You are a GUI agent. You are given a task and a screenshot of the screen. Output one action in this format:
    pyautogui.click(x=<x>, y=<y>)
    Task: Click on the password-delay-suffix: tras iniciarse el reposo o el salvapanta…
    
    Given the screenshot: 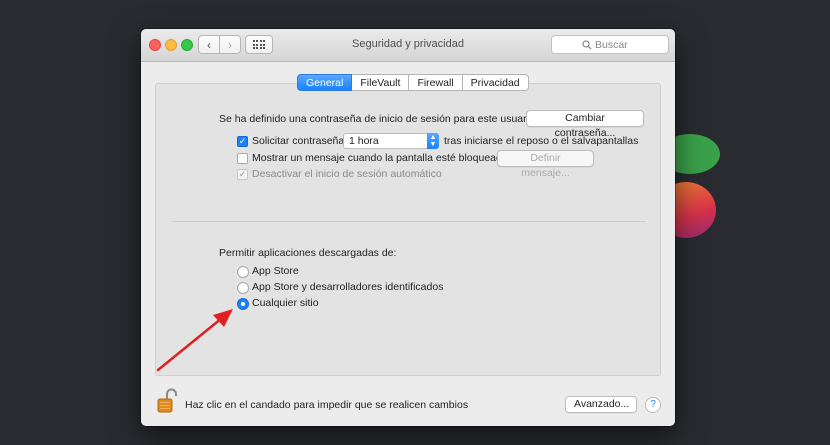 What is the action you would take?
    pyautogui.click(x=541, y=141)
    